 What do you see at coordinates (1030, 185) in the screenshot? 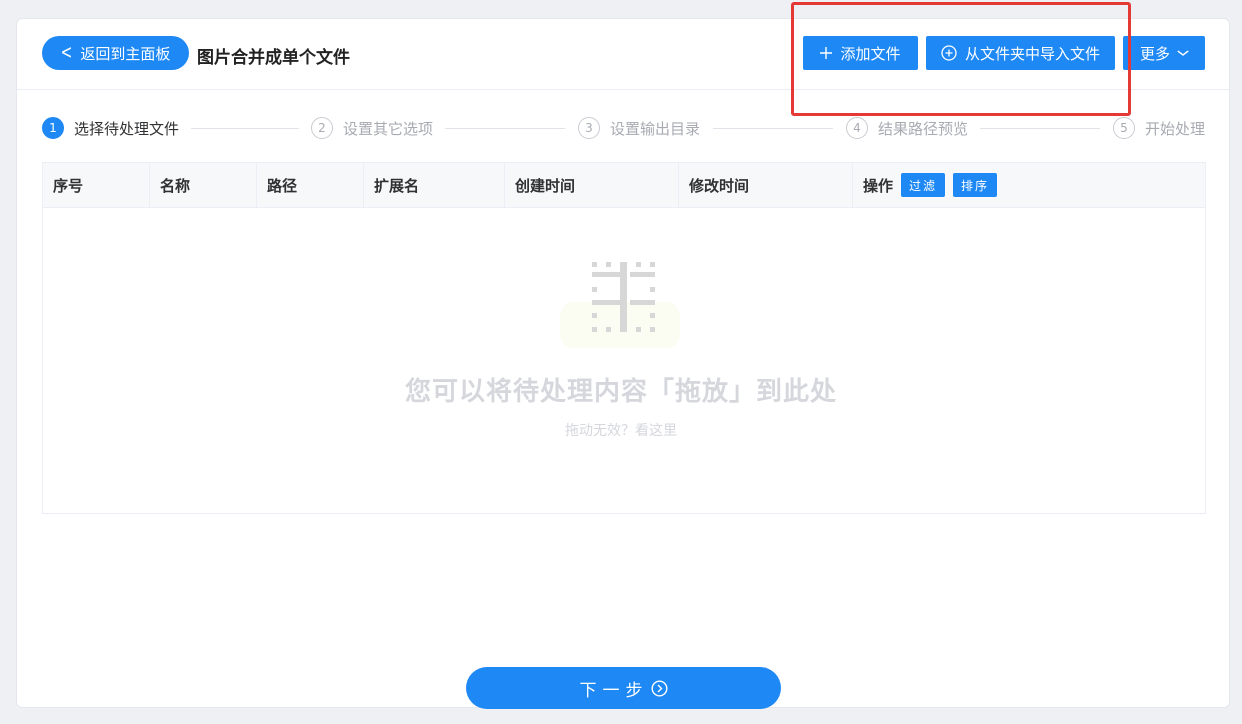
I see `column-header-actions: 操作 过滤 排序` at bounding box center [1030, 185].